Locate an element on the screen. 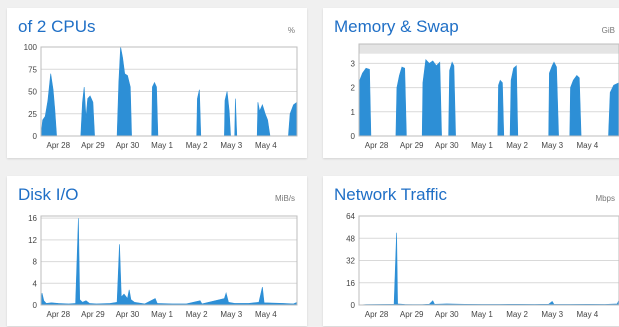 The height and width of the screenshot is (327, 619). y-tick-label: 100 is located at coordinates (31, 47).